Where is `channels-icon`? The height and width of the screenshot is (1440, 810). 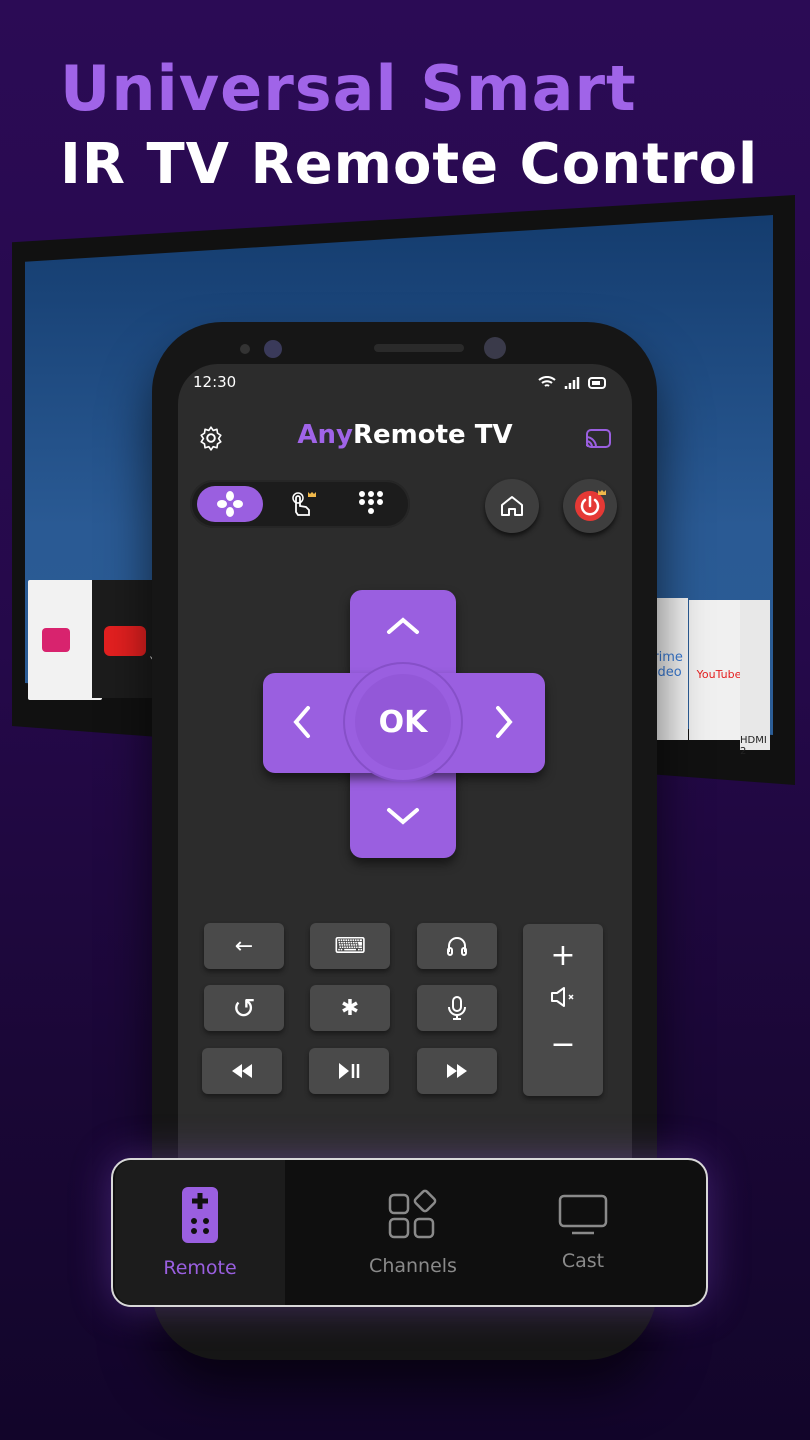 channels-icon is located at coordinates (412, 1213).